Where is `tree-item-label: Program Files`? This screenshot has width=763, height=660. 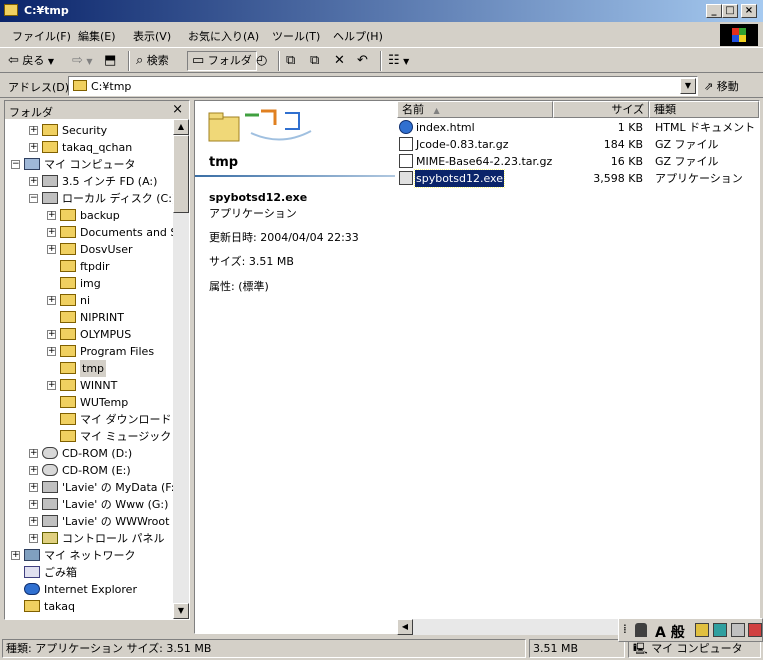
tree-item-label: Program Files is located at coordinates (117, 351).